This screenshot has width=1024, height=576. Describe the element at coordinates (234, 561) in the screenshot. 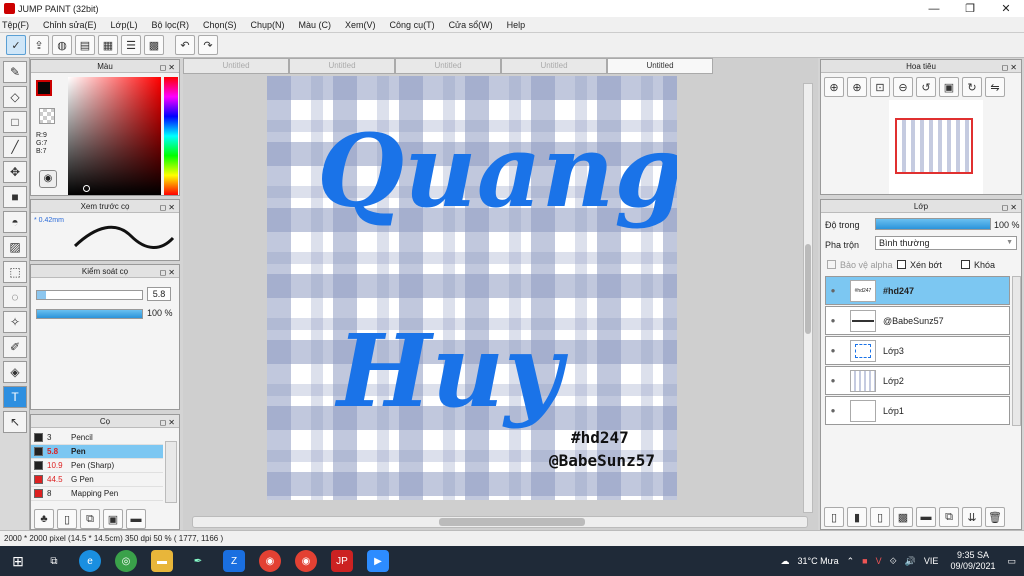

I see `zalo-icon: Z` at that location.